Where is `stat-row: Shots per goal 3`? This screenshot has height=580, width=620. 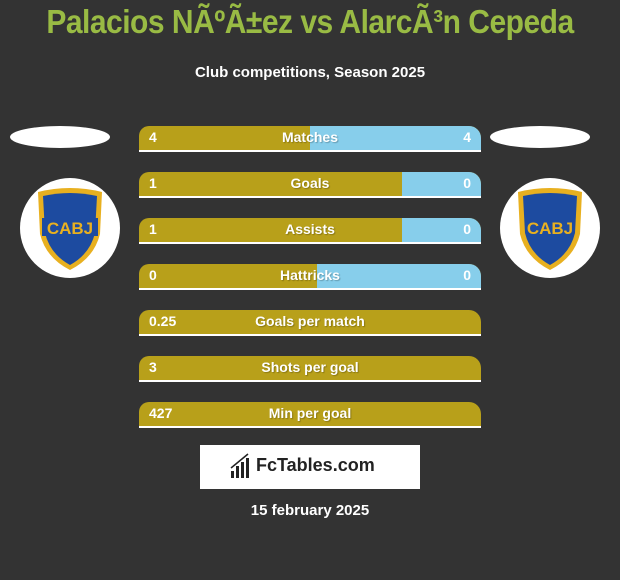 stat-row: Shots per goal 3 is located at coordinates (310, 369).